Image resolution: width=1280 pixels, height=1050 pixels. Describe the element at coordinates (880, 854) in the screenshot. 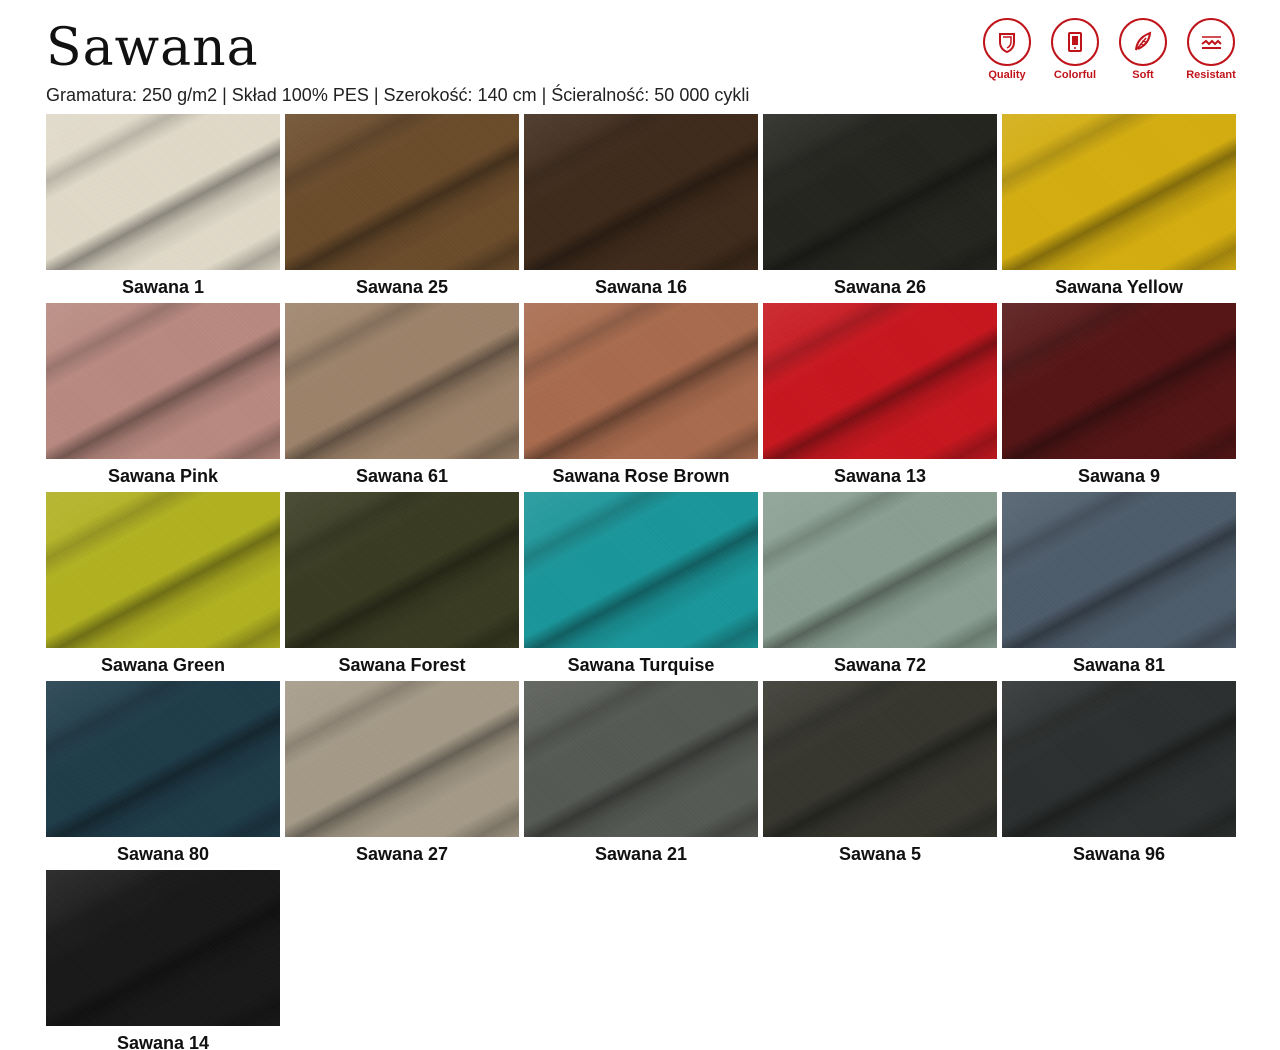

I see `swatch-label: Sawana 5` at that location.